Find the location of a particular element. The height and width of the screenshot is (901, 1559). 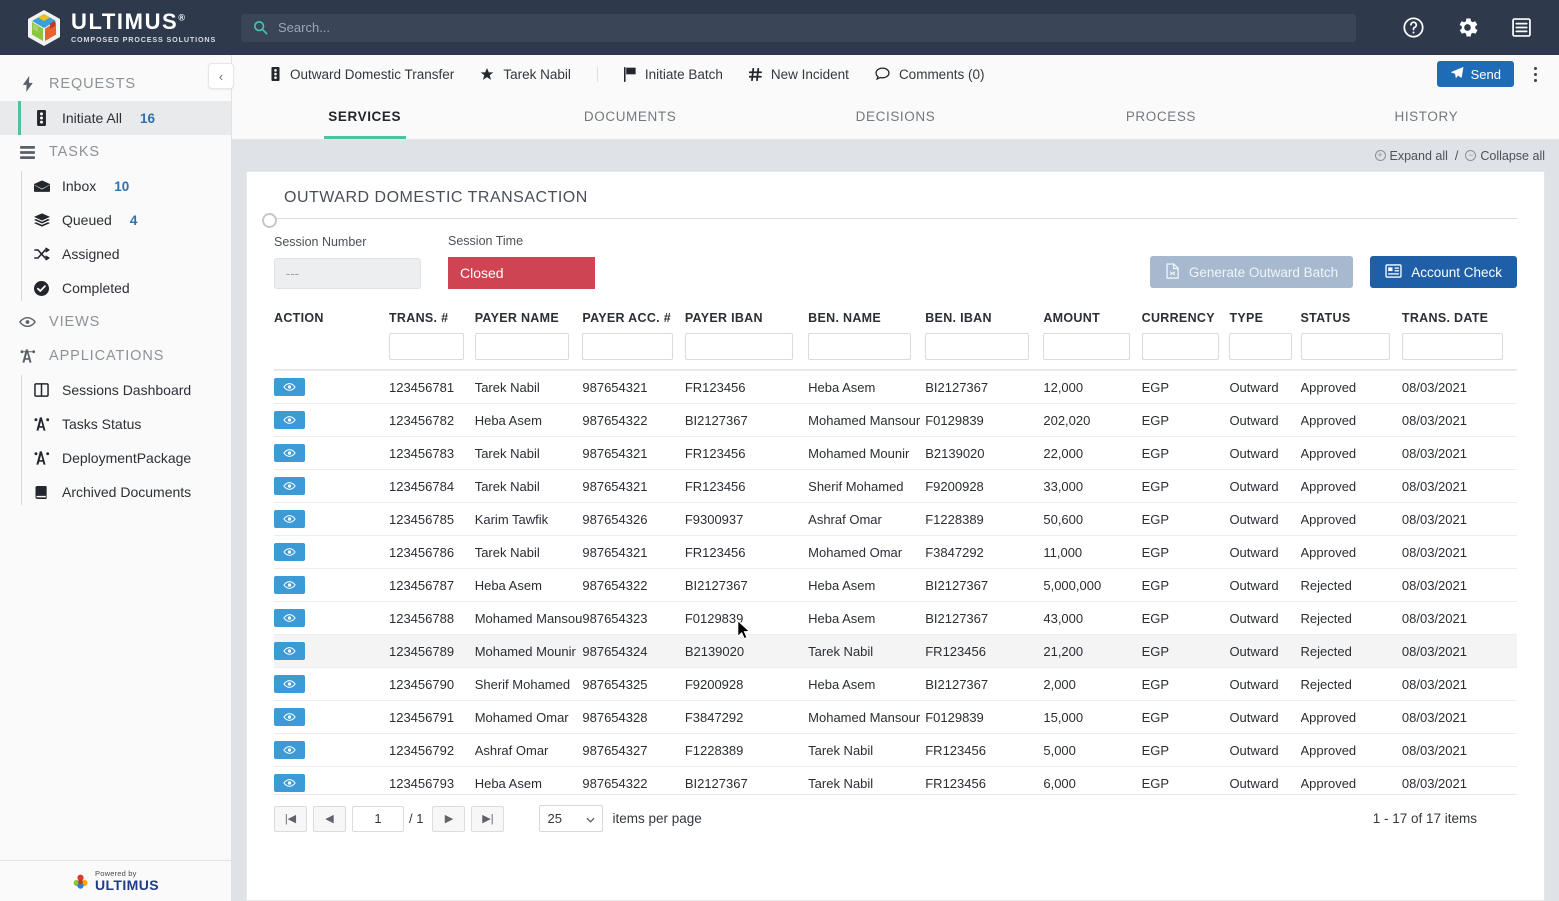

cell-amount: 5,000,000 is located at coordinates (1072, 585).